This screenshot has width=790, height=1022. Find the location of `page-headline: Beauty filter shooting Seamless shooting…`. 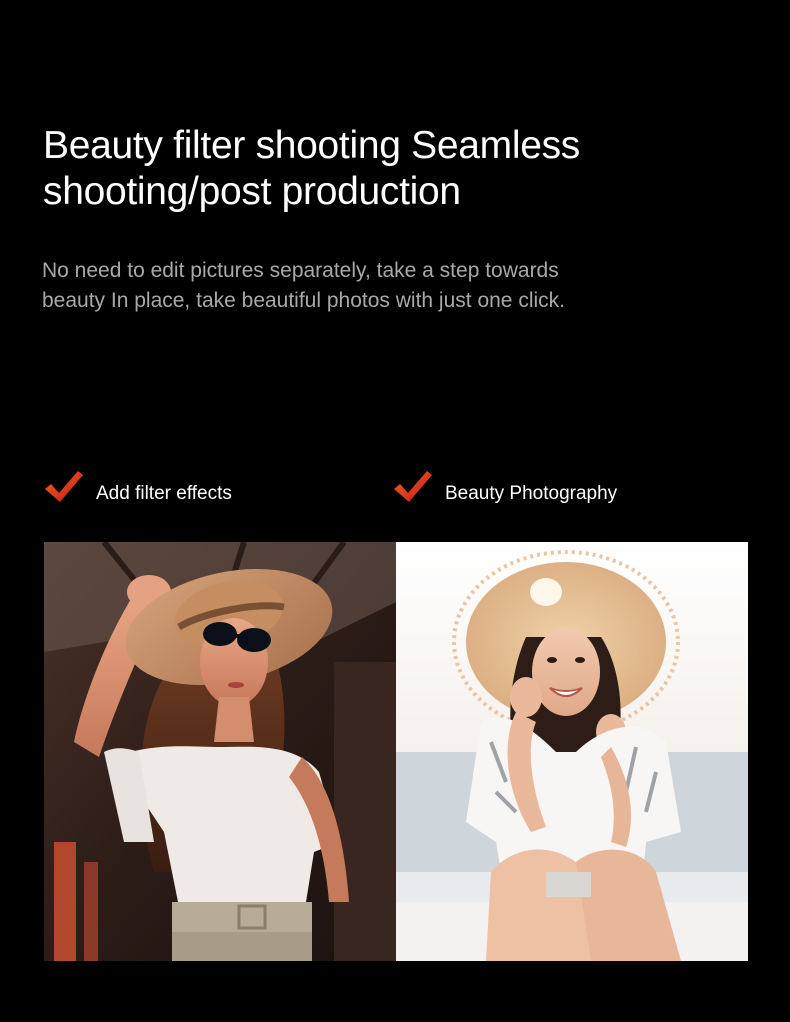

page-headline: Beauty filter shooting Seamless shooting… is located at coordinates (383, 169).